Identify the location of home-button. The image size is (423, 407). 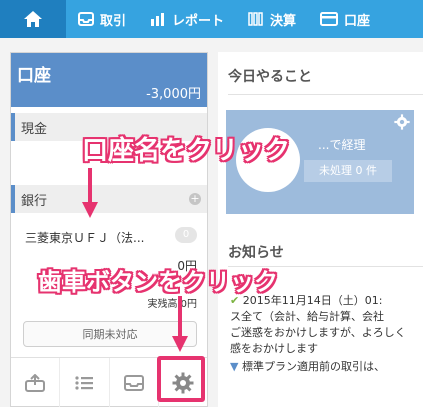
(33, 19).